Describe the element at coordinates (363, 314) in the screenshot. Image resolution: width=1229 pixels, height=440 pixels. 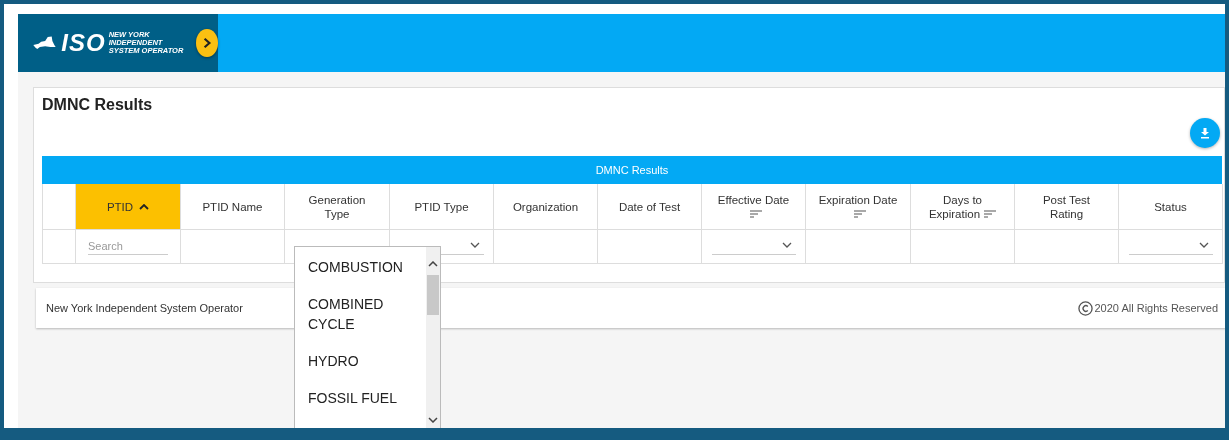
I see `dropdown-option: COMBINED CYCLE` at that location.